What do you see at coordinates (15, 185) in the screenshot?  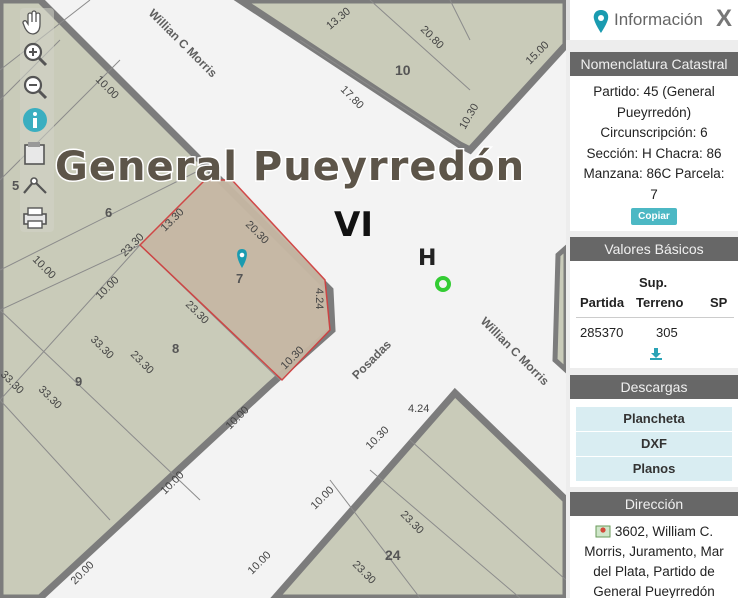 I see `parcel-number: 5` at bounding box center [15, 185].